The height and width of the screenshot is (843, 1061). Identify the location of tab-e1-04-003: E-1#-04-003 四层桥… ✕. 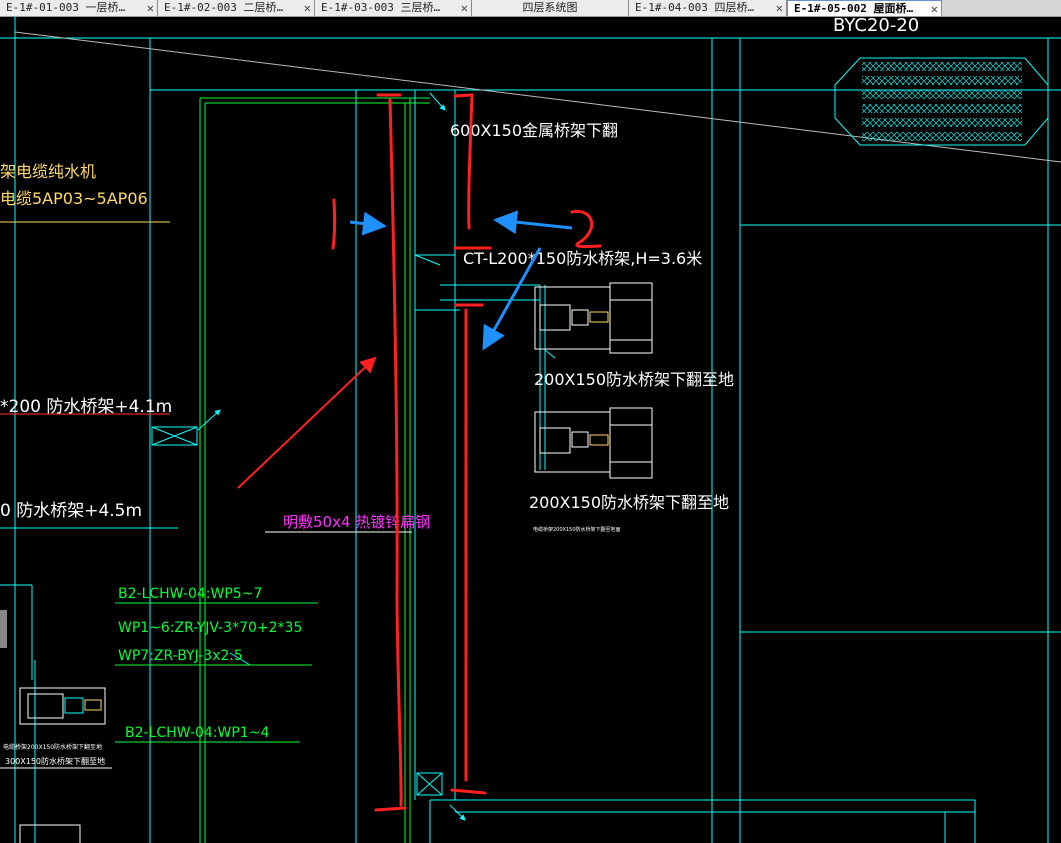
(708, 8).